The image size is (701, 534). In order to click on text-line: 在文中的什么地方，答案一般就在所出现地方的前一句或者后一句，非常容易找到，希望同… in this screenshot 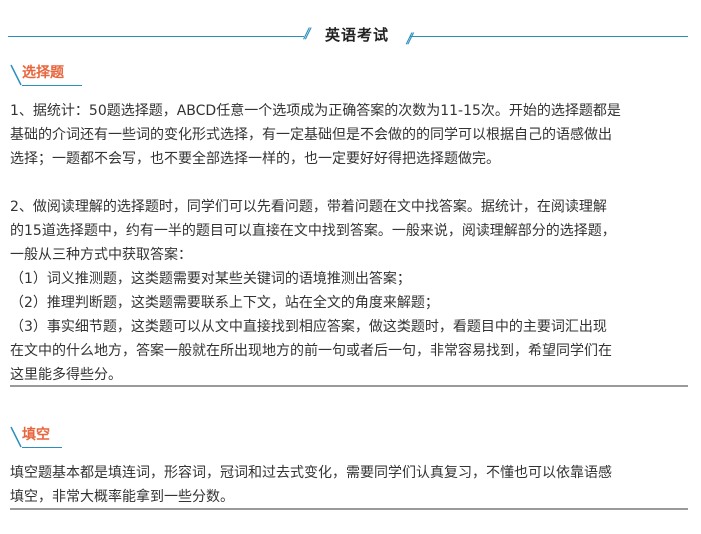, I will do `click(311, 351)`.